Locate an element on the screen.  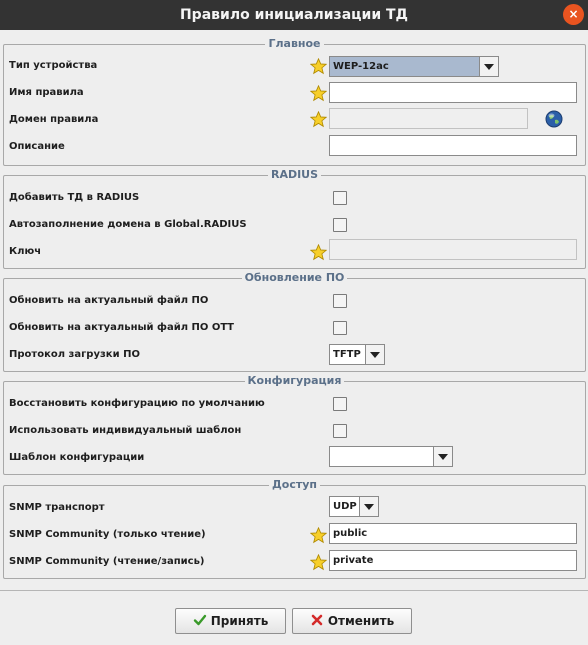
restore-default-label: Восстановить конфигурацию по умолчанию is located at coordinates (137, 403).